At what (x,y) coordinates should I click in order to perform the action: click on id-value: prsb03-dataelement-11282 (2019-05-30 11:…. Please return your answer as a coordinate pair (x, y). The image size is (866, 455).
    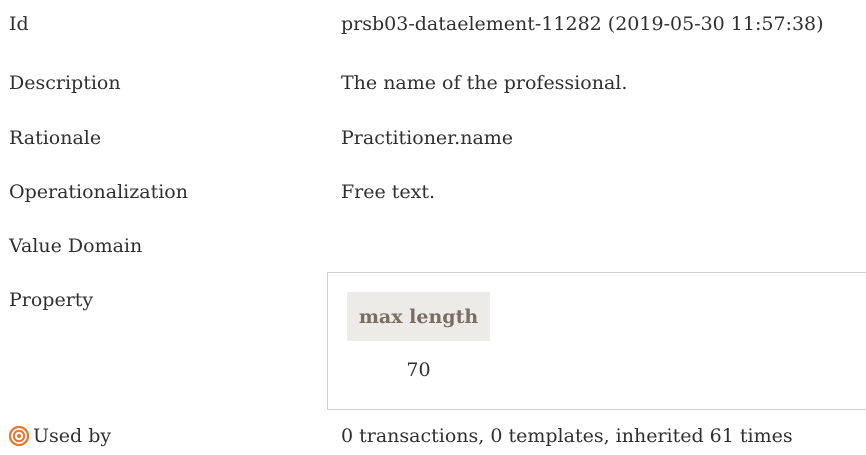
    Looking at the image, I should click on (582, 24).